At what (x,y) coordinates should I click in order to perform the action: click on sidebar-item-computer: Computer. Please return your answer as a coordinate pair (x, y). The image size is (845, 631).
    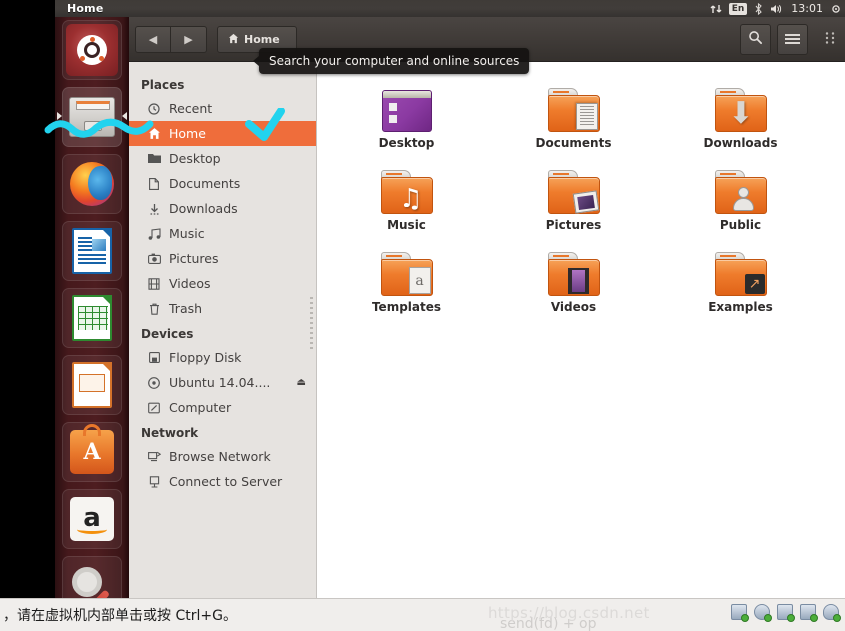
    Looking at the image, I should click on (222, 407).